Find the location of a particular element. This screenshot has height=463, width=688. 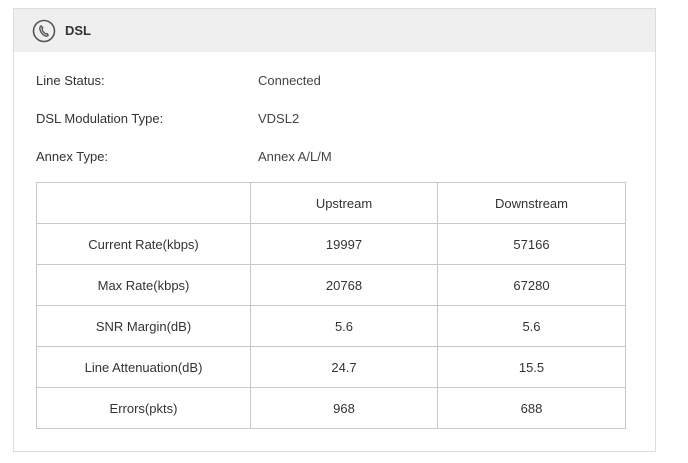

table-header-row: Upstream Downstream is located at coordinates (331, 203).